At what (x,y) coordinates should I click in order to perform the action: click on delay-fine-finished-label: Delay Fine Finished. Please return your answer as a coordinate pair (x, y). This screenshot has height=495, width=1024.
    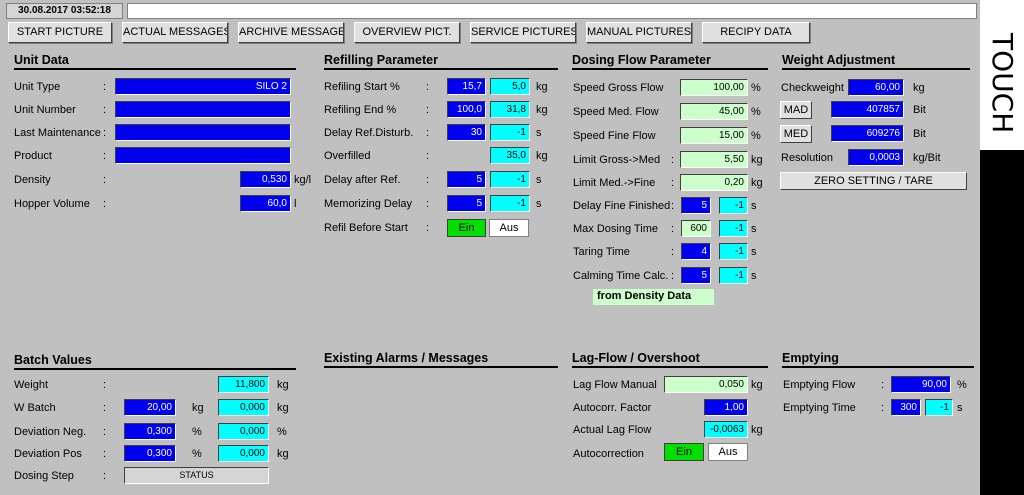
    Looking at the image, I should click on (622, 206).